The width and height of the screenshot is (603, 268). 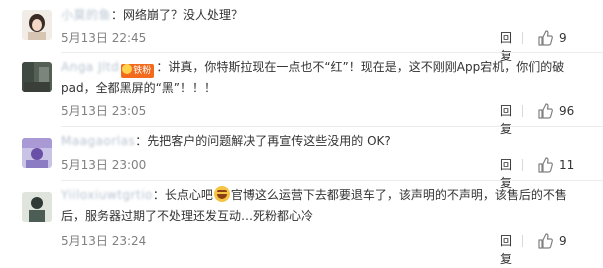 I want to click on timestamp: 5月13日 23:05, so click(x=104, y=111).